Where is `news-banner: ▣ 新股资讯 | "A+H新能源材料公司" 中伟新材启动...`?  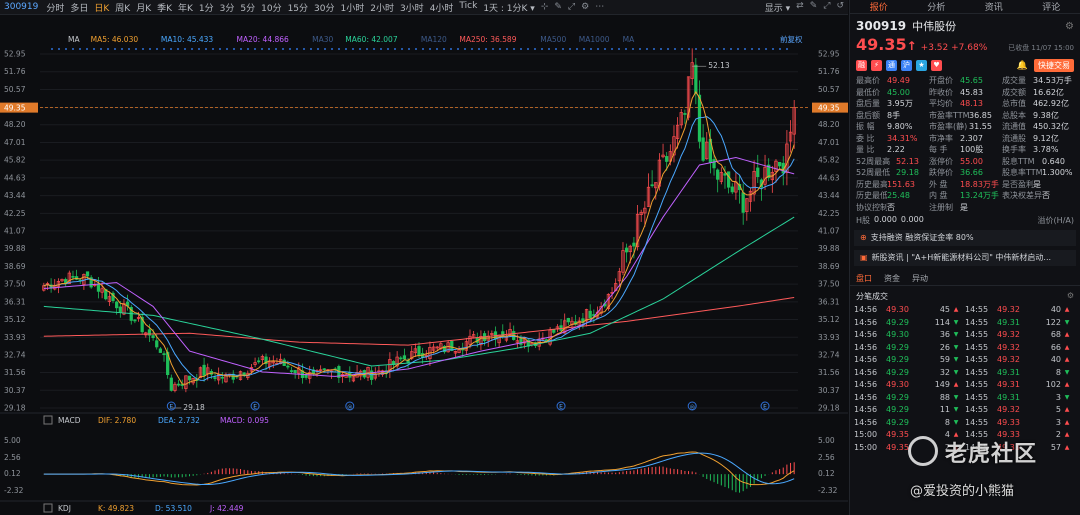
news-banner: ▣ 新股资讯 | "A+H新能源材料公司" 中伟新材启动... is located at coordinates (965, 258).